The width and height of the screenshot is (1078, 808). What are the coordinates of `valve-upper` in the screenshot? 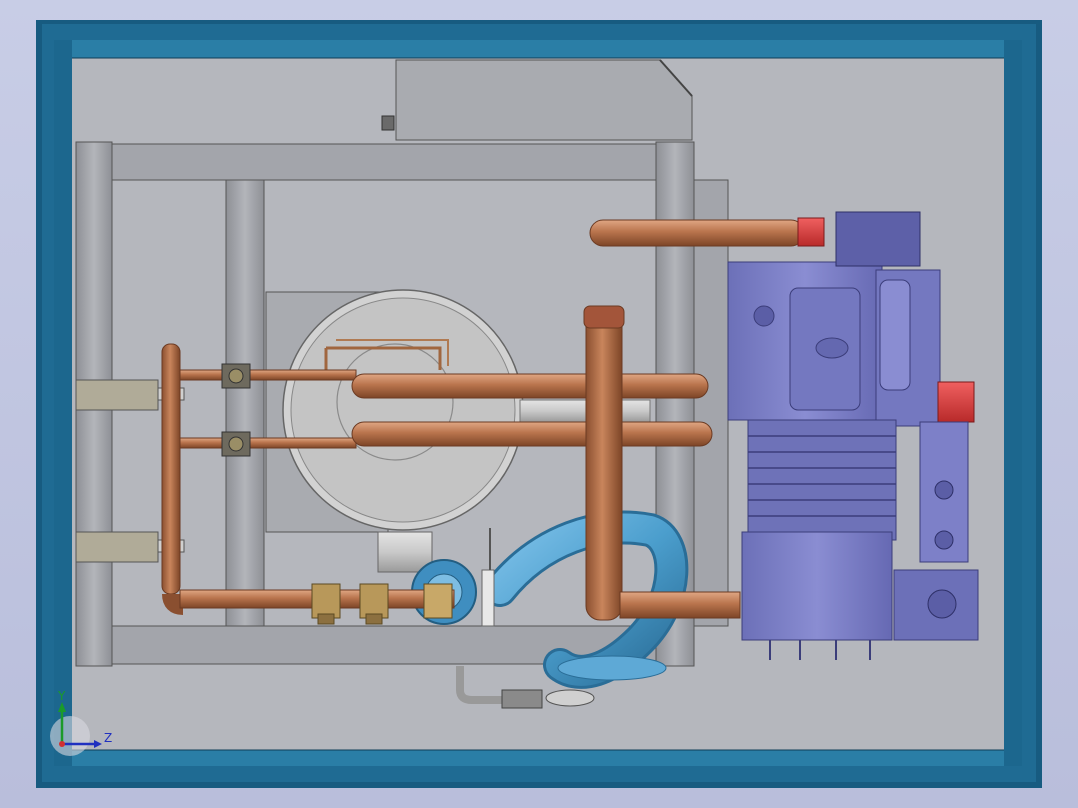 It's located at (236, 376).